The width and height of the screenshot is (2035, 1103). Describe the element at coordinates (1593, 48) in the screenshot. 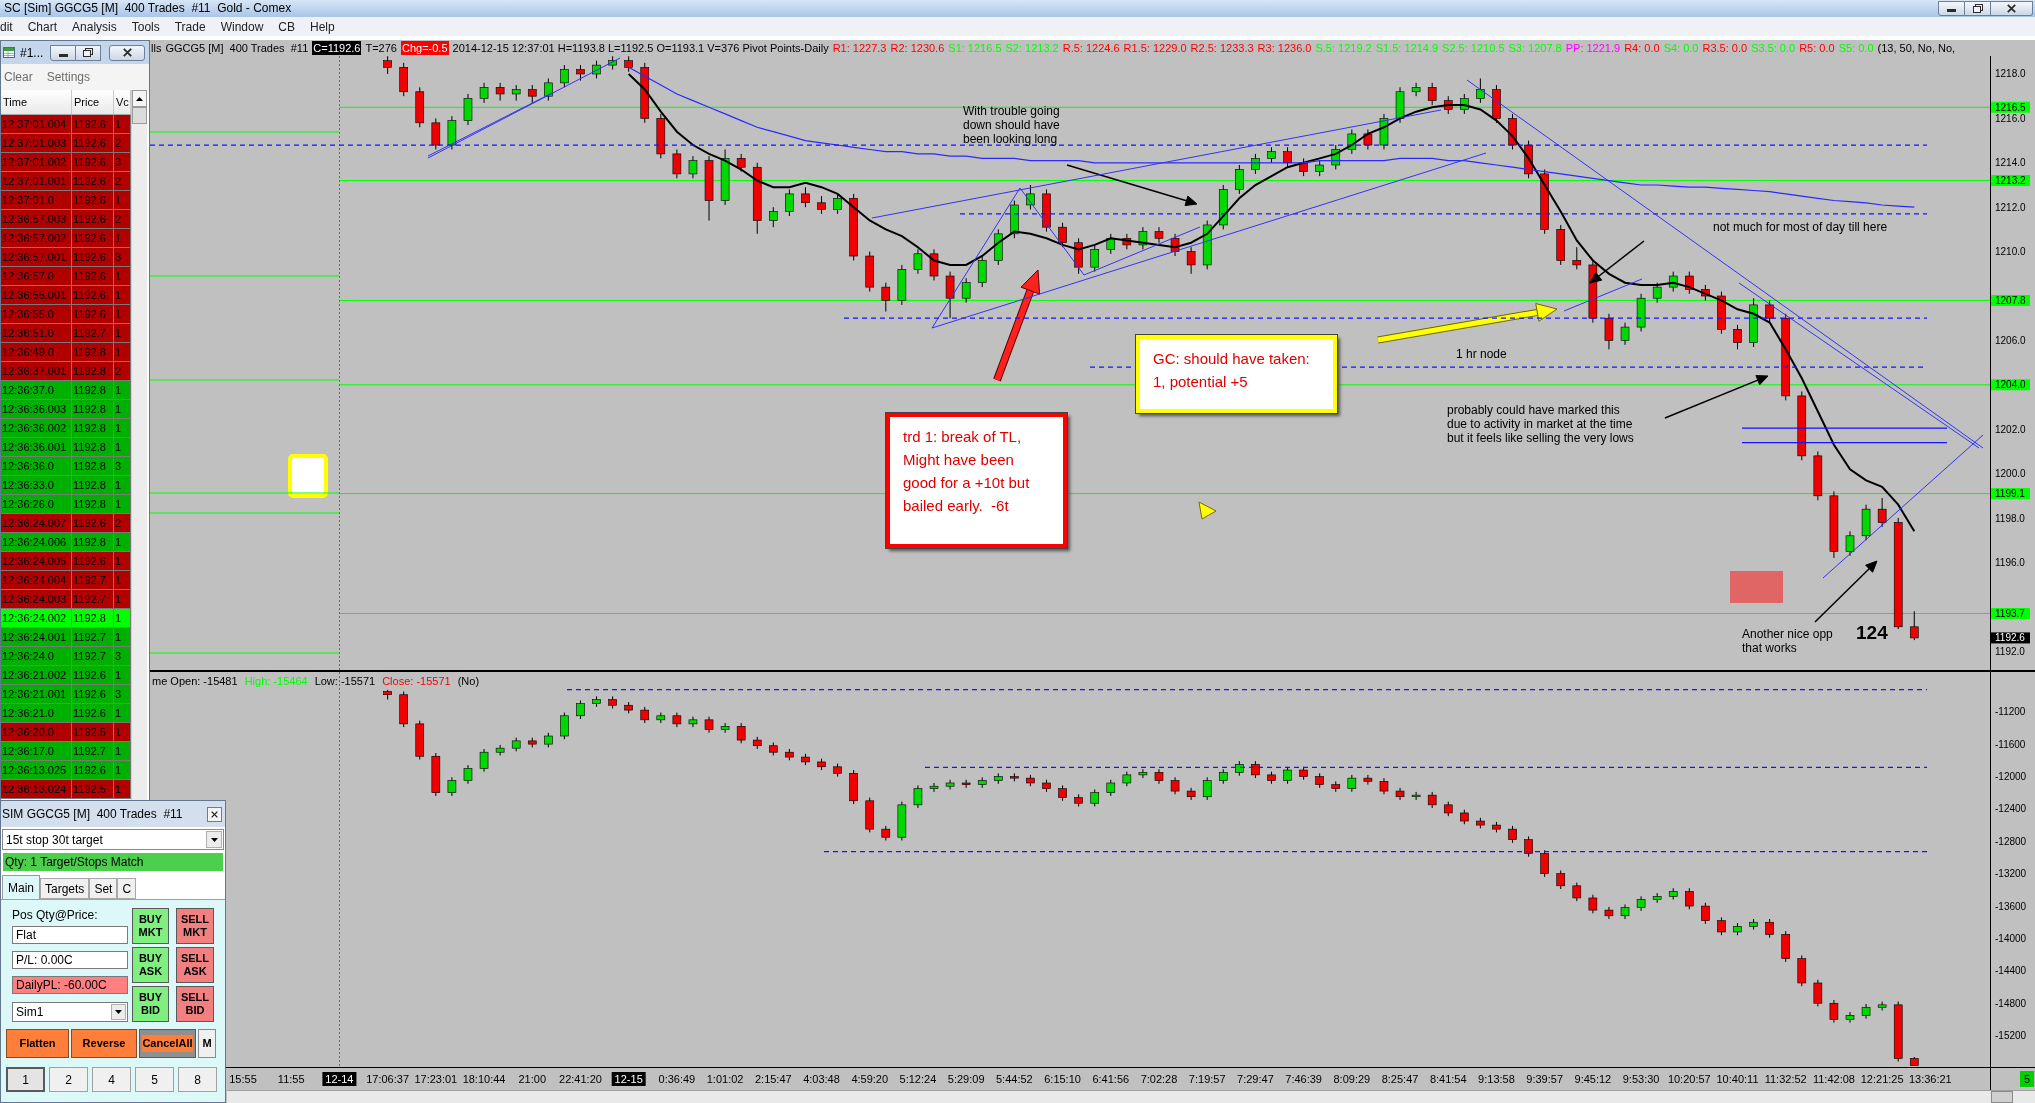

I see `header-text: PP: 1221.9` at that location.